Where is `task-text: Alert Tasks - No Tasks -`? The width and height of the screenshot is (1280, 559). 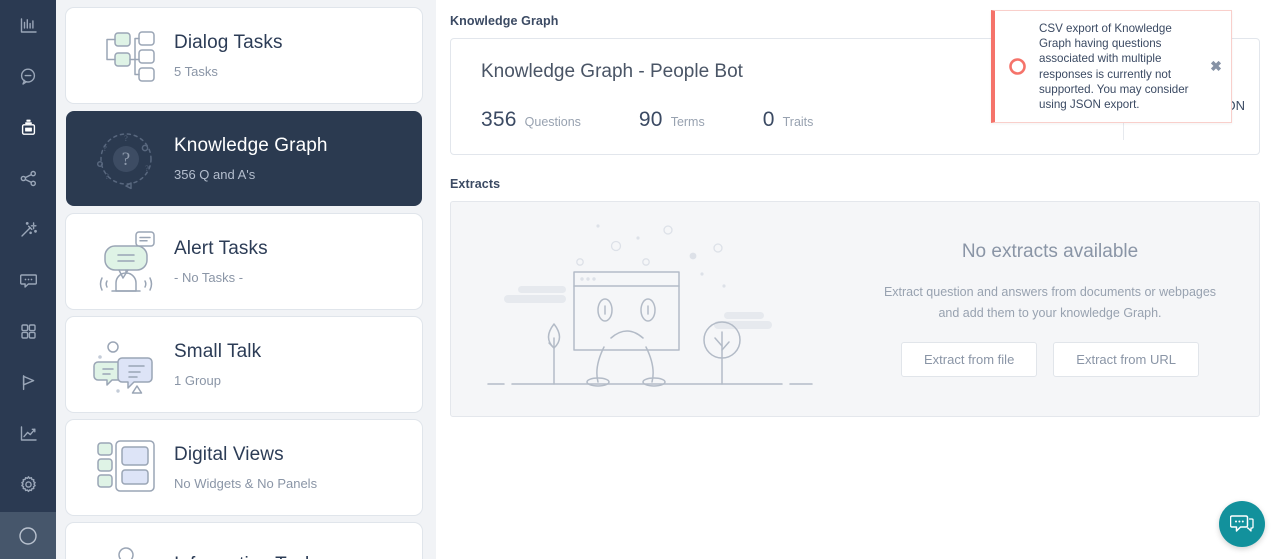 task-text: Alert Tasks - No Tasks - is located at coordinates (221, 261).